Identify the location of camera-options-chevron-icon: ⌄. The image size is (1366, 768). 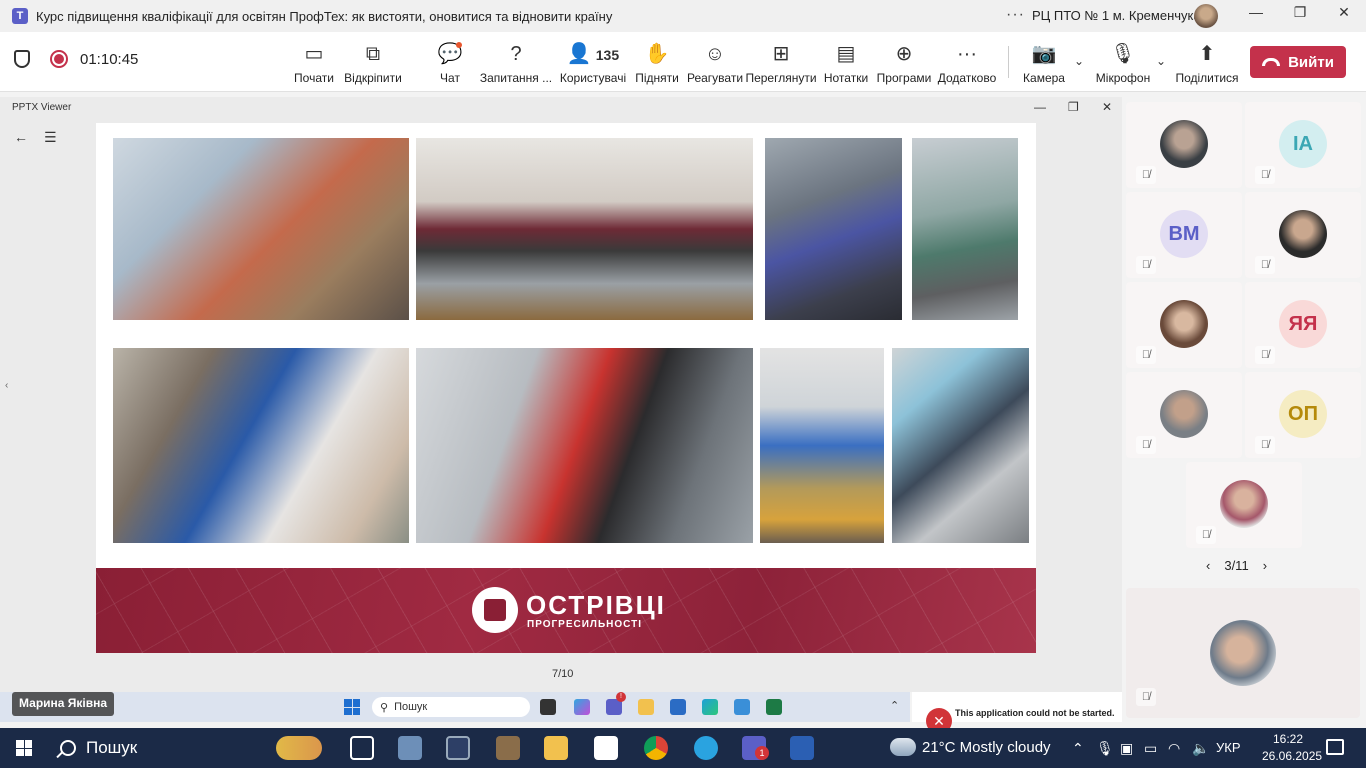
(1079, 61).